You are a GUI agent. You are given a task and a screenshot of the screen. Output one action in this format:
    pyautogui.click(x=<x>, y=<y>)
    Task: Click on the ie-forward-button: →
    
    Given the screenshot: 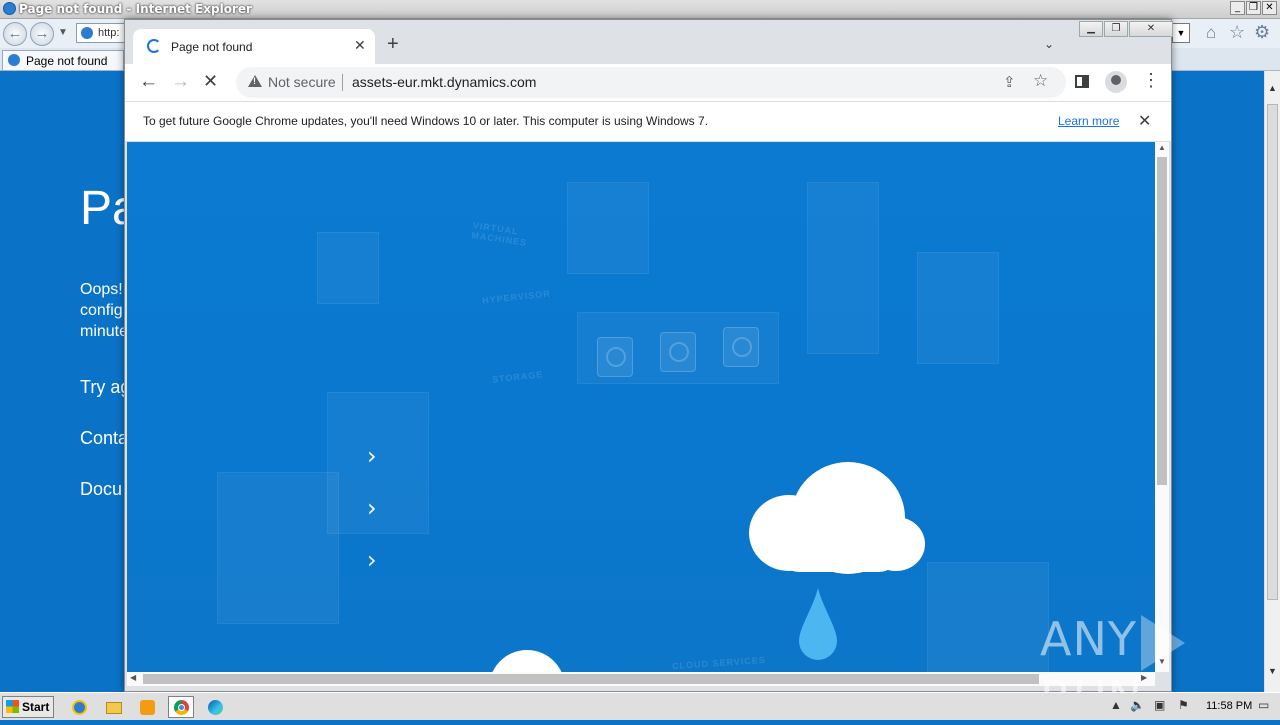 What is the action you would take?
    pyautogui.click(x=42, y=34)
    